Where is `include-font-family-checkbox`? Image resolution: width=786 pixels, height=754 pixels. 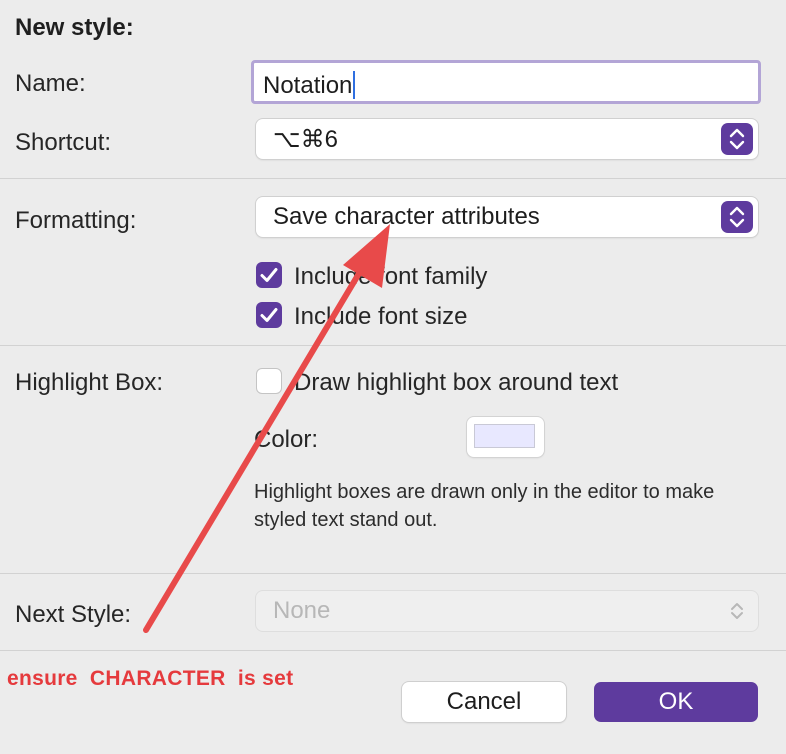 include-font-family-checkbox is located at coordinates (269, 275).